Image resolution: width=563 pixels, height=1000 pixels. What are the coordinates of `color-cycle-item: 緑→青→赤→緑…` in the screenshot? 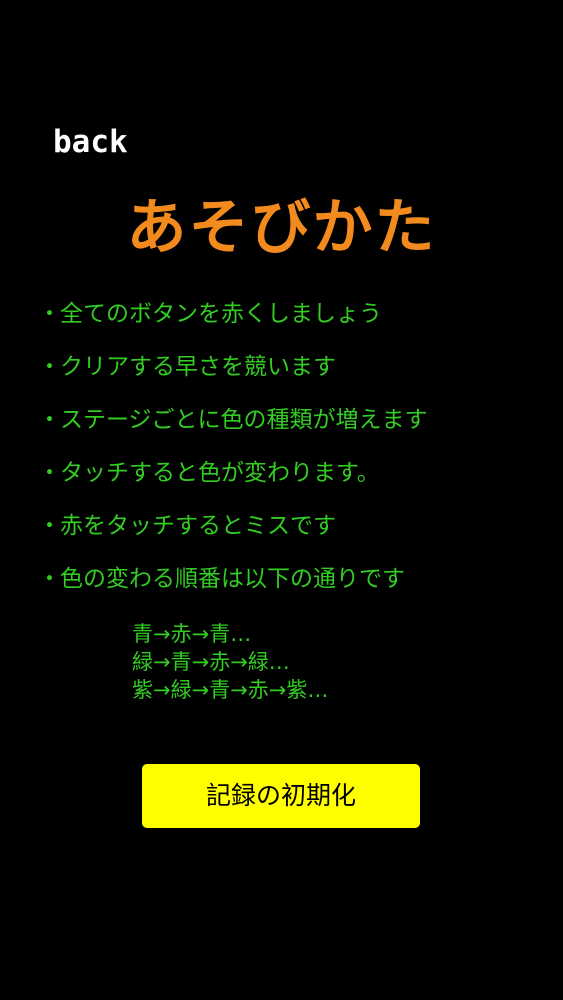 It's located at (211, 662).